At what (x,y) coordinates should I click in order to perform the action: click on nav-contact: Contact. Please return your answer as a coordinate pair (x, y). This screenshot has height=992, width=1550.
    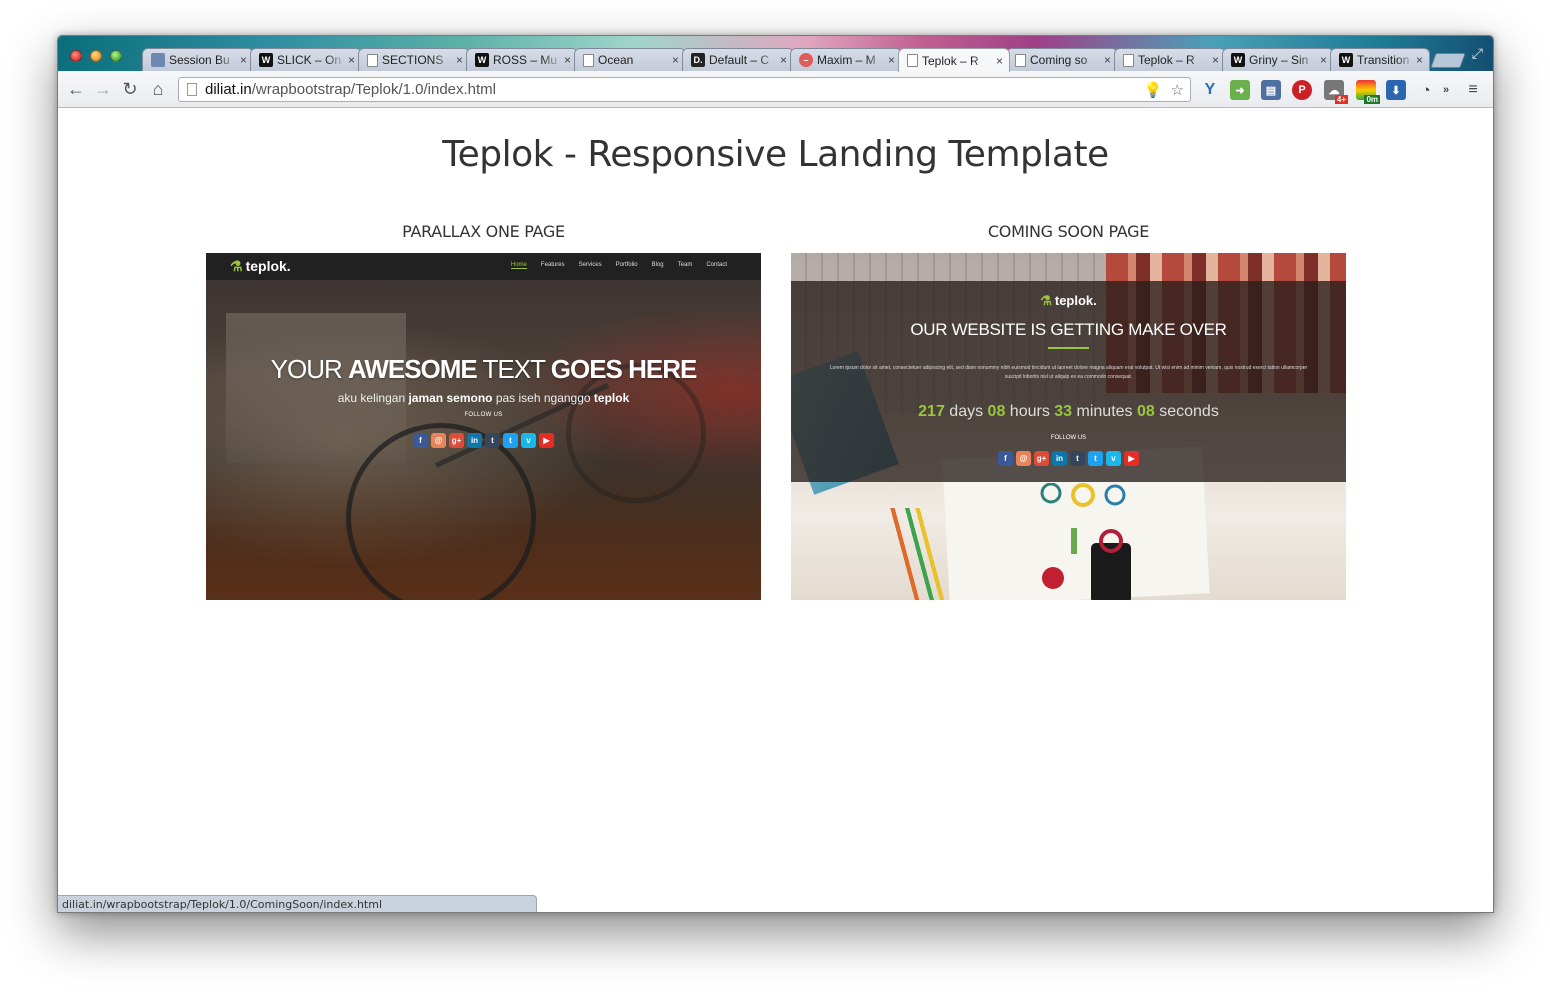
    Looking at the image, I should click on (716, 265).